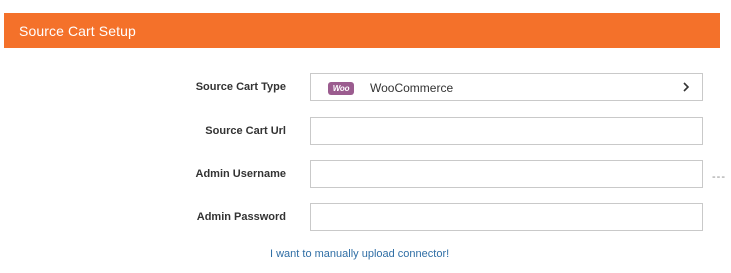  Describe the element at coordinates (686, 87) in the screenshot. I see `chevron-right-icon` at that location.